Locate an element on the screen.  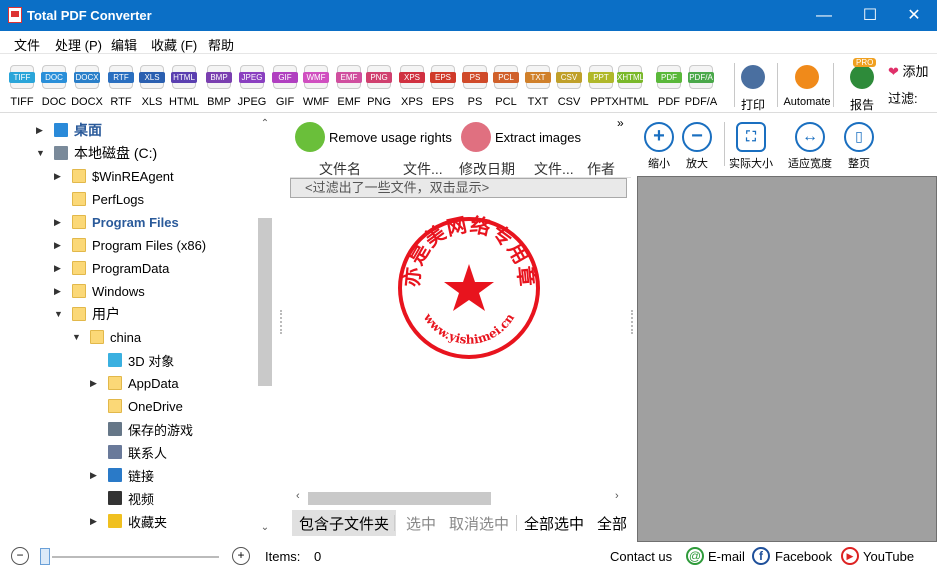
deselect-button: 取消选中 is located at coordinates (479, 523).